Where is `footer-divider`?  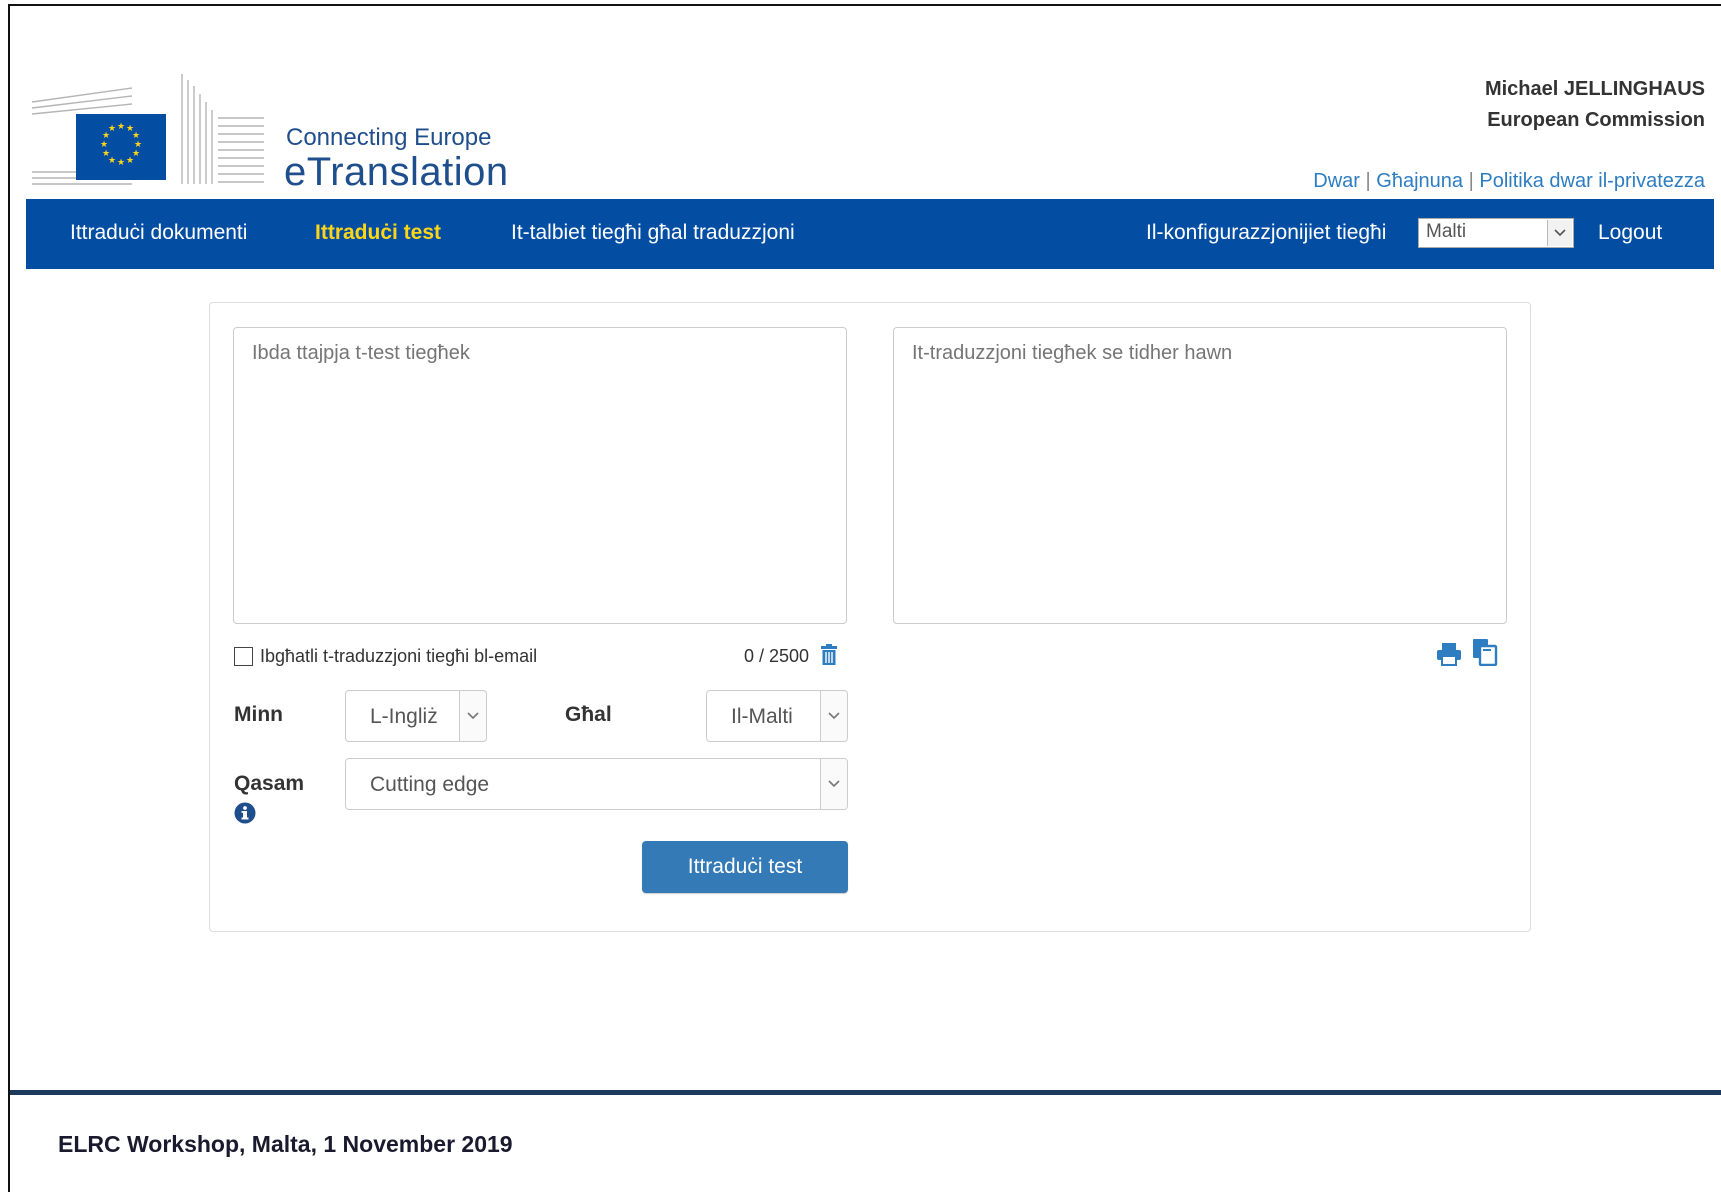 footer-divider is located at coordinates (865, 1092).